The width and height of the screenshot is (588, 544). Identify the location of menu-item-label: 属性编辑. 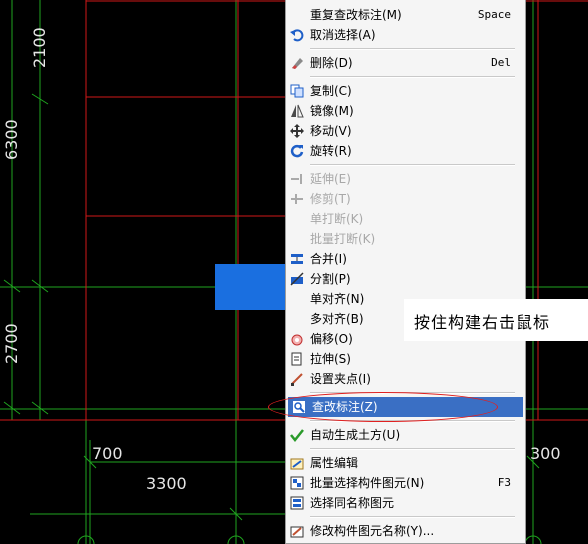
(334, 463).